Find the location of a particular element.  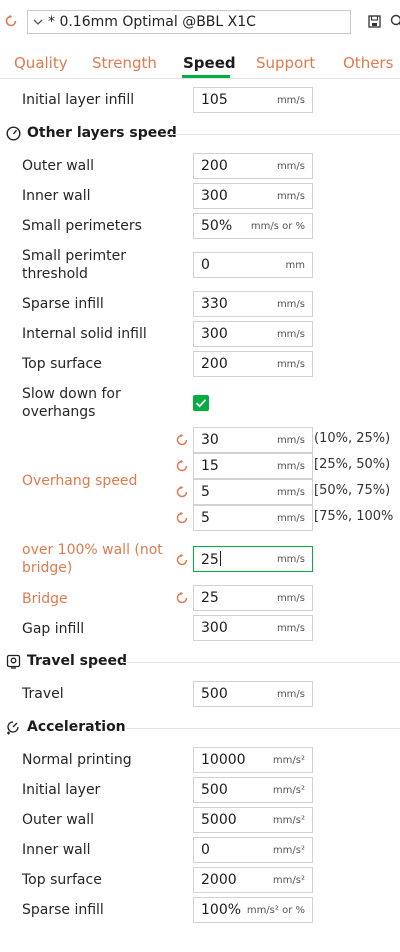

preset-bar: * 0.16mm Optimal @BBL X1C is located at coordinates (200, 23).